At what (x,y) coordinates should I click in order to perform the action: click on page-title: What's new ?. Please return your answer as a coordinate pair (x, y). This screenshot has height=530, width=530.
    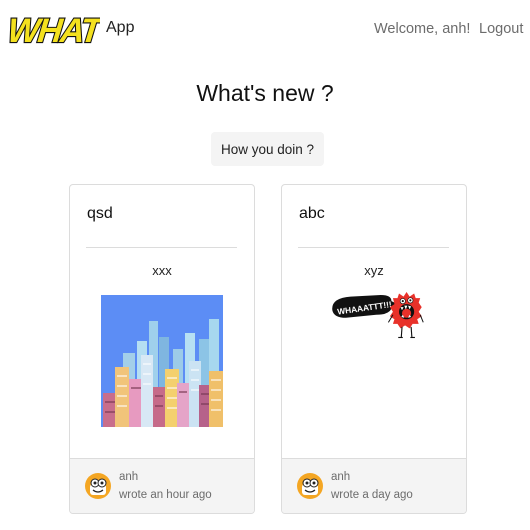
    Looking at the image, I should click on (265, 93).